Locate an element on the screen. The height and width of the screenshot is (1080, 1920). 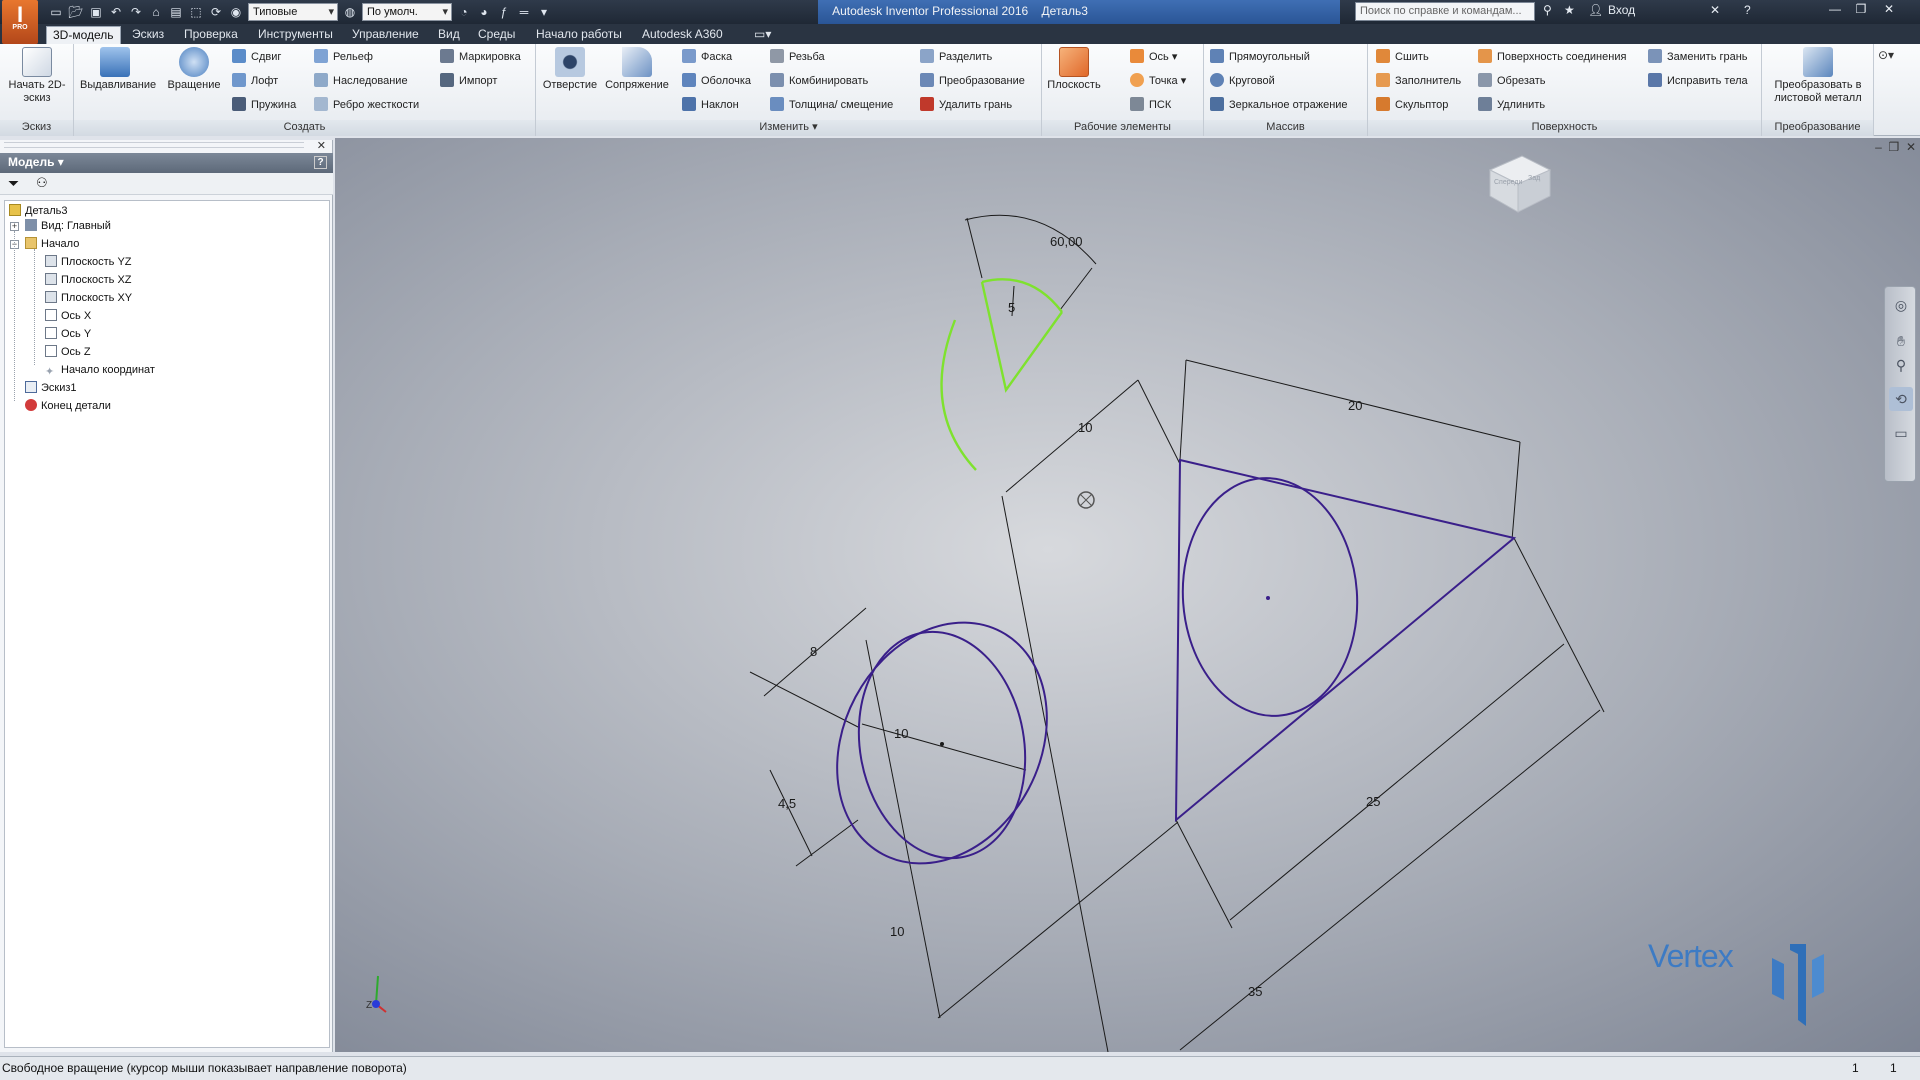
tab-more-icon: ▭▾ is located at coordinates (762, 35).